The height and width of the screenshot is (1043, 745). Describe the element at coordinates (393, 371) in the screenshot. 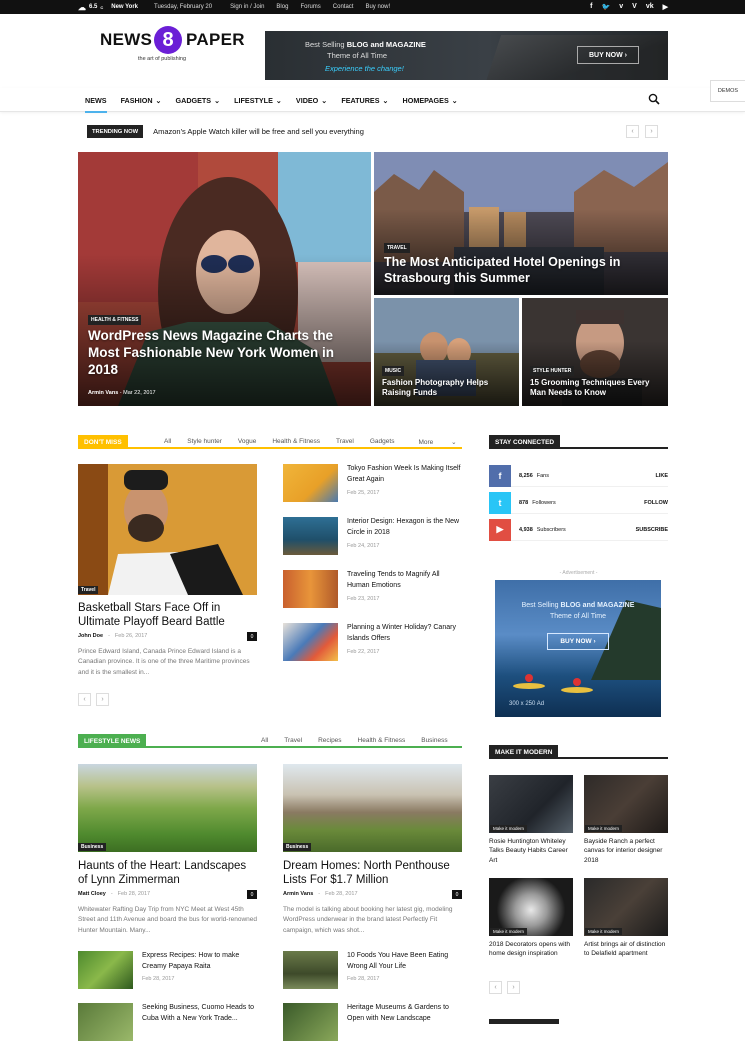

I see `hero-bottom-left-category: MUSIC` at that location.